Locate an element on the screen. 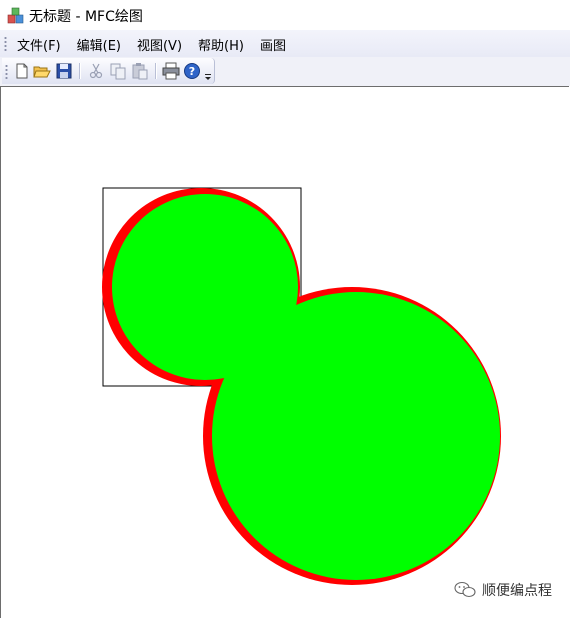 The height and width of the screenshot is (618, 570). menubar-grip is located at coordinates (5, 44).